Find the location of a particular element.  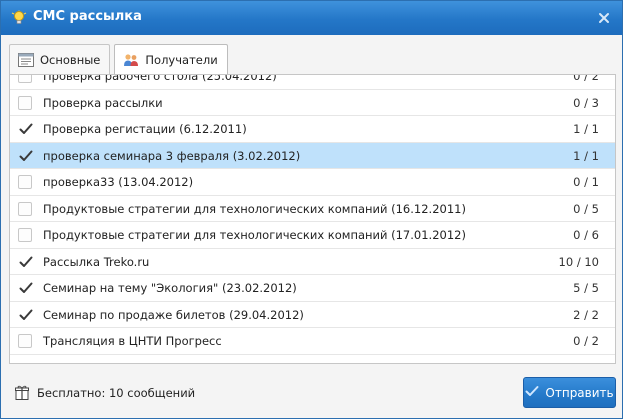

close-icon is located at coordinates (604, 18).